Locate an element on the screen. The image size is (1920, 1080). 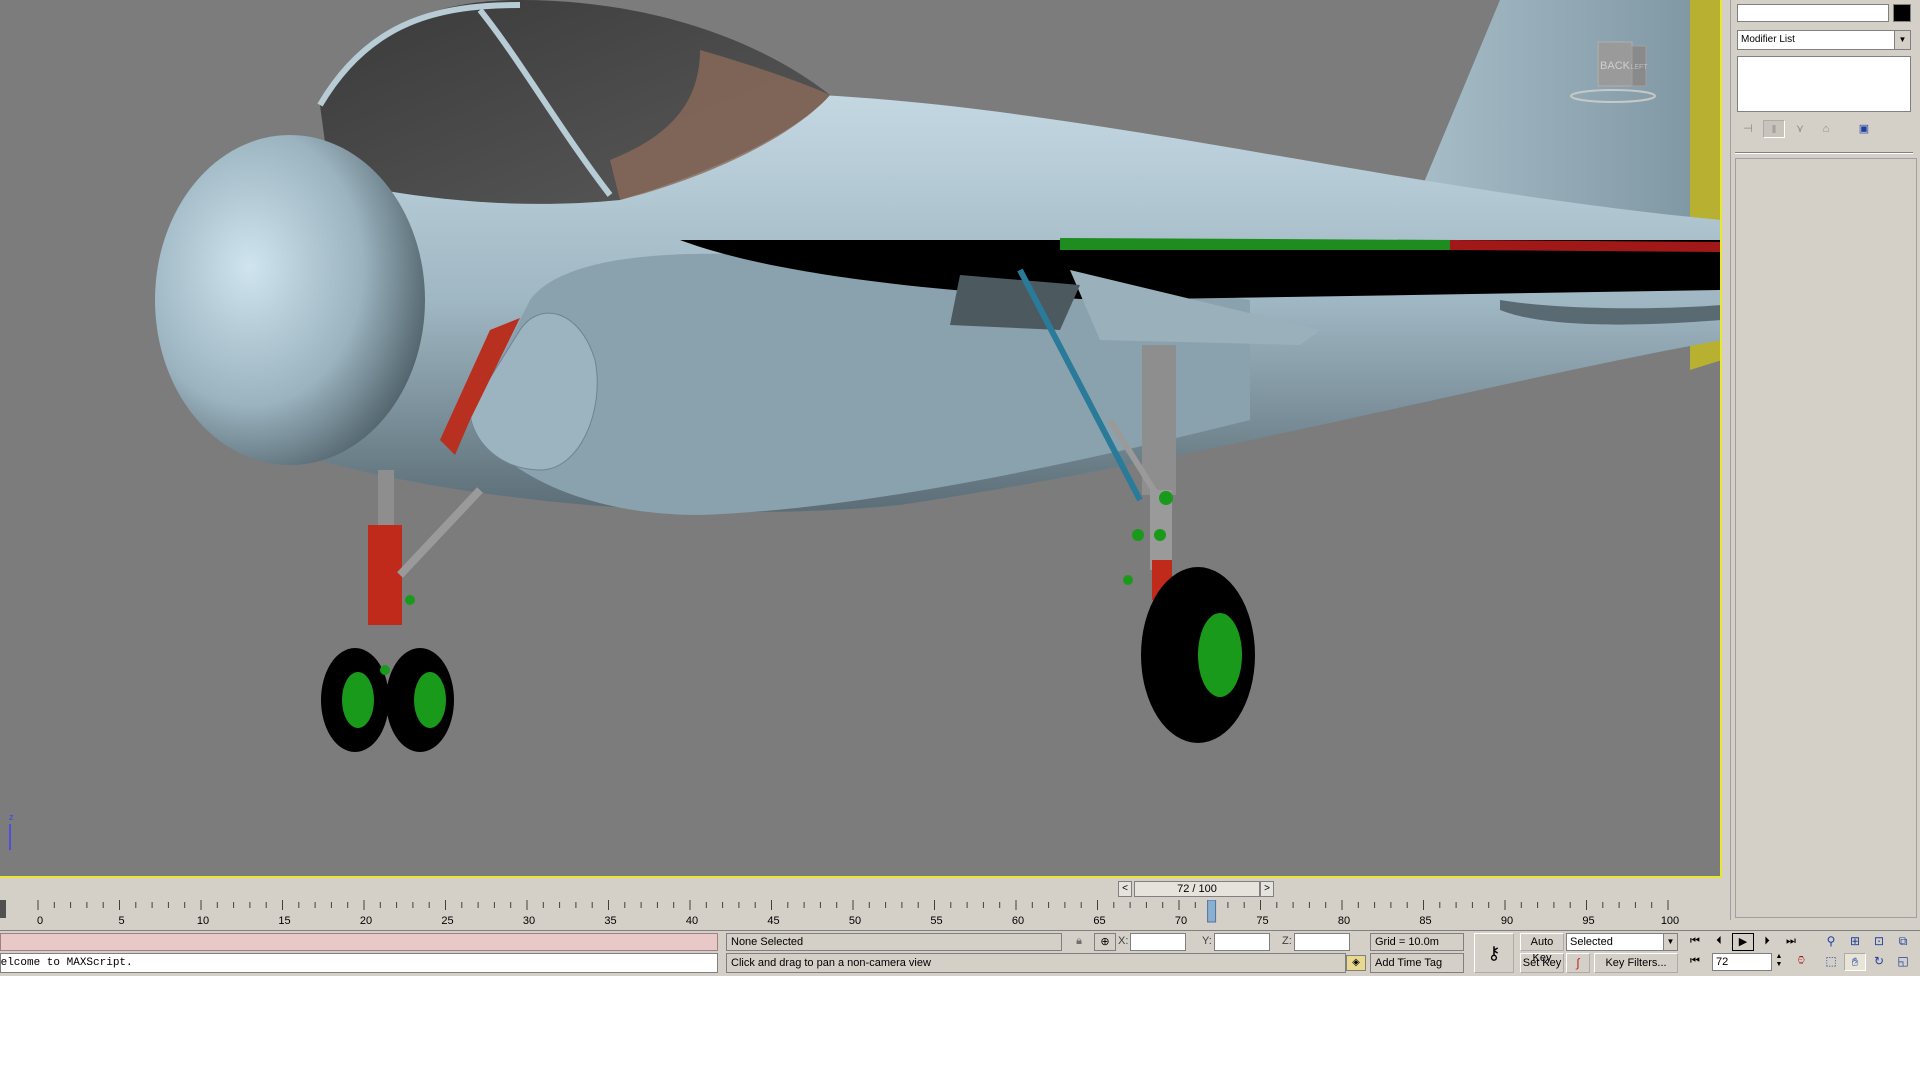
trackbar-tick-label: 20 is located at coordinates (366, 921).